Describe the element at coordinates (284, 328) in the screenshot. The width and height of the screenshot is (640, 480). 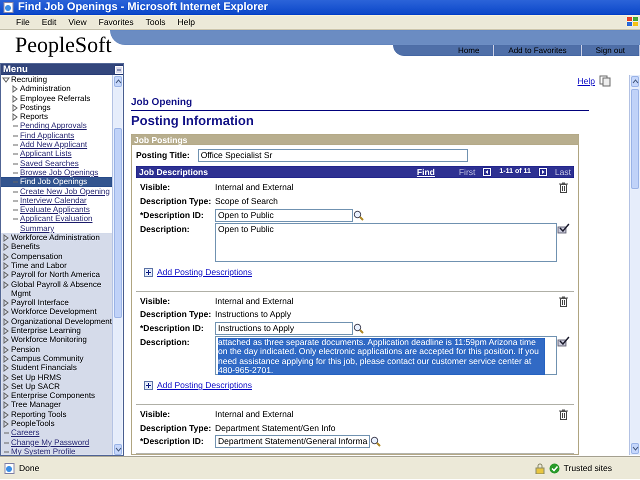
I see `description-id-field: Instructions to Apply` at that location.